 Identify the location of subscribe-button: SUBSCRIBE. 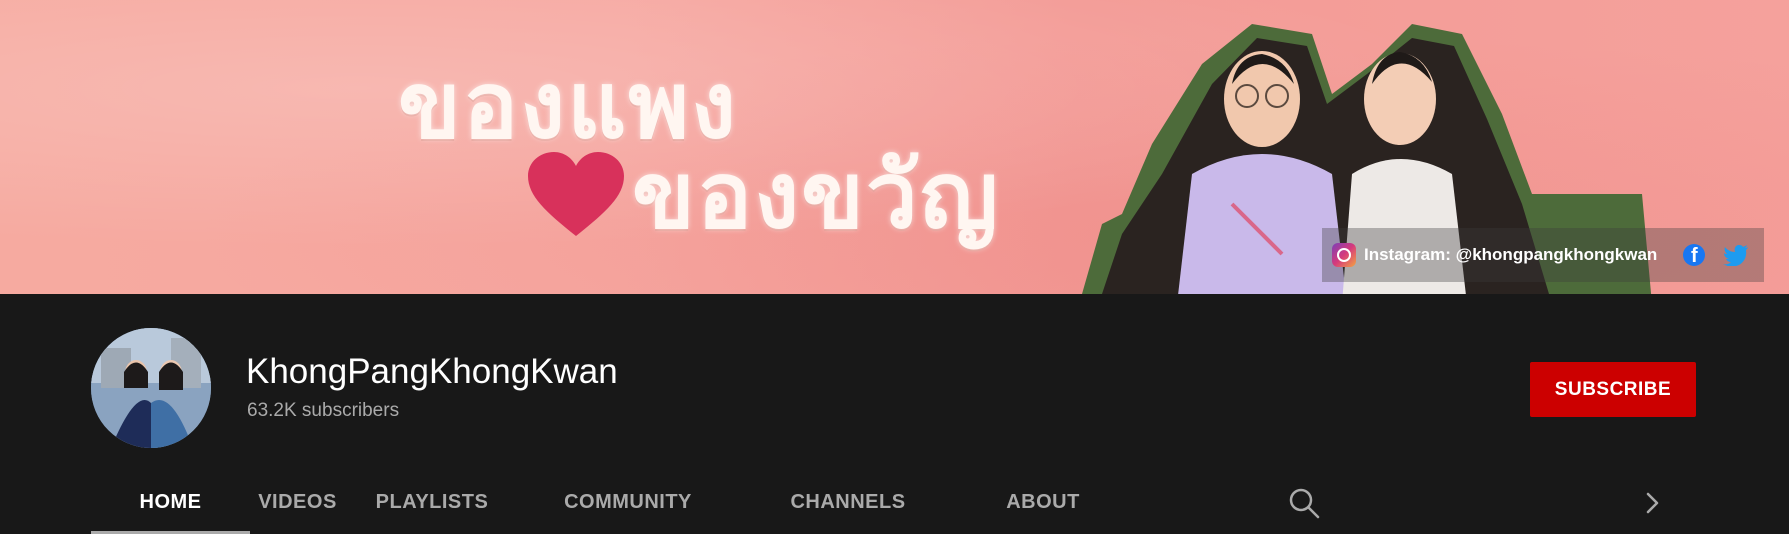
(1613, 389).